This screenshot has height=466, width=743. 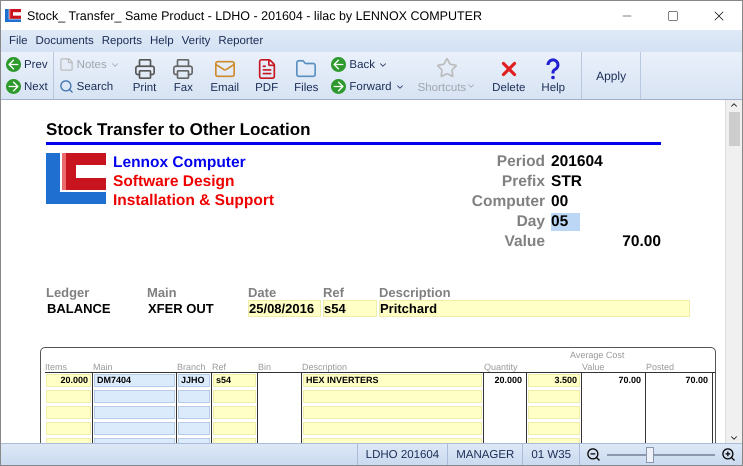 What do you see at coordinates (402, 454) in the screenshot?
I see `status-item: LDHO 201604` at bounding box center [402, 454].